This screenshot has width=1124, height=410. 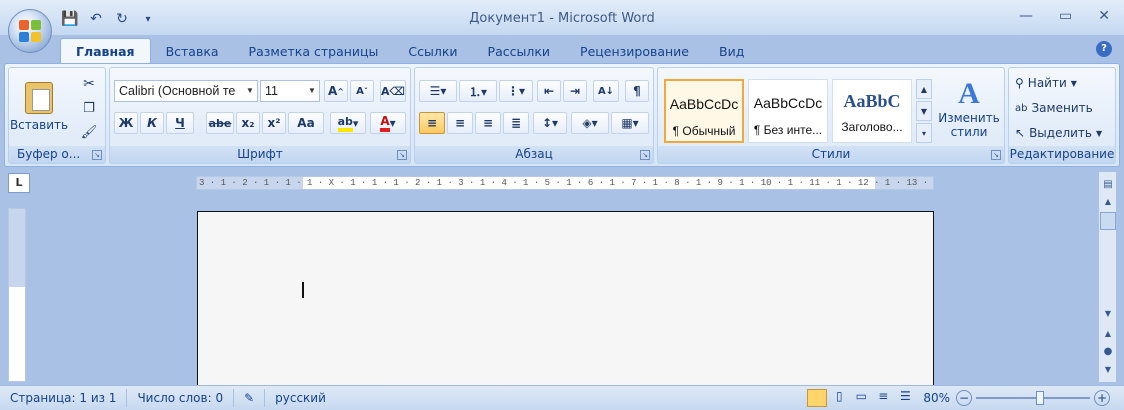 I want to click on tab-references: Ссылки, so click(x=432, y=51).